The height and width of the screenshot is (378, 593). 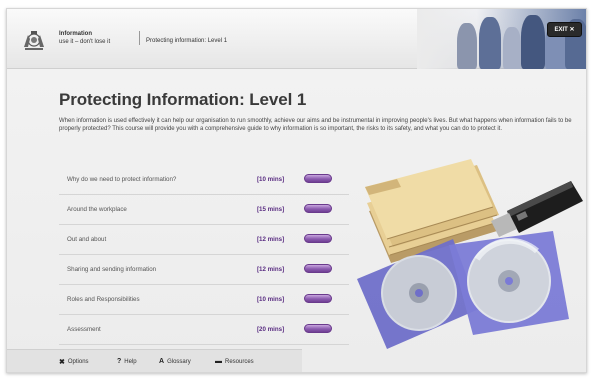 I want to click on topic-name: Around the workplace, so click(x=97, y=209).